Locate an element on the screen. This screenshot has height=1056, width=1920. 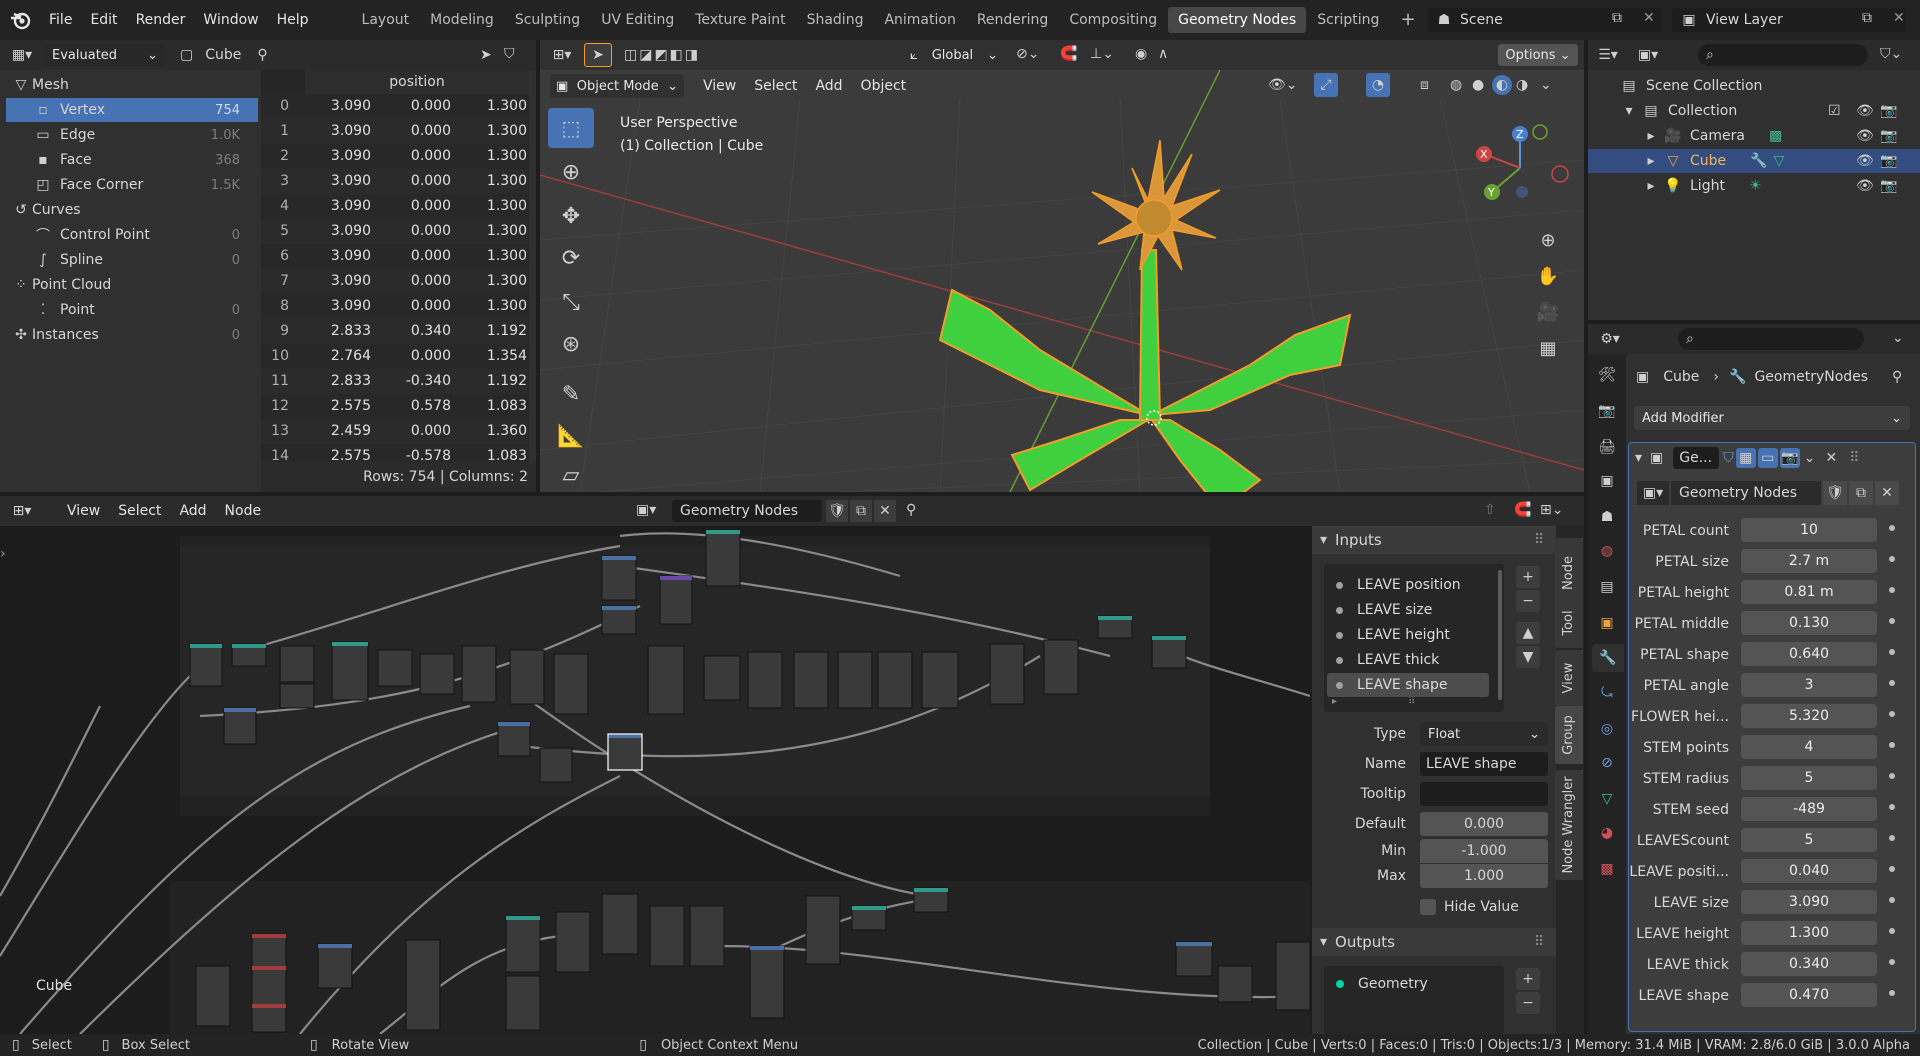
selected-only-icon: ➤ is located at coordinates (486, 55).